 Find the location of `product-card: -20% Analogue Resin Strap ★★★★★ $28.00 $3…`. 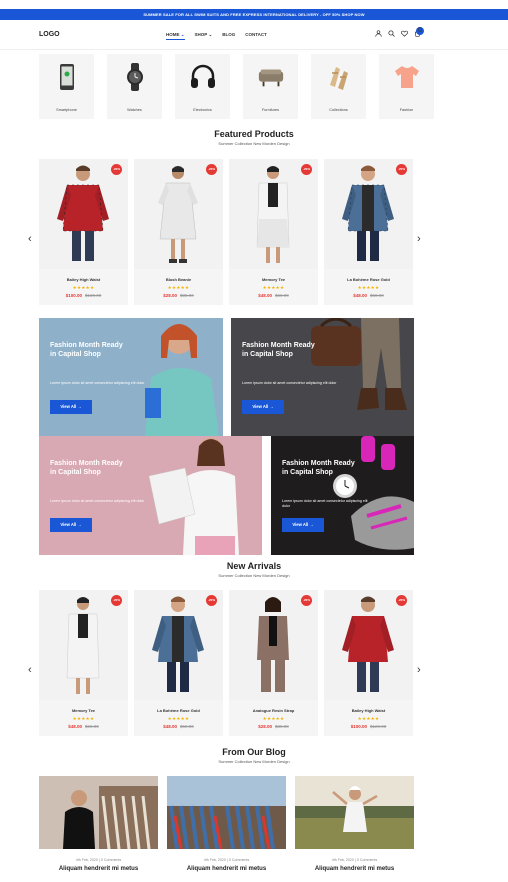

product-card: -20% Analogue Resin Strap ★★★★★ $28.00 $3… is located at coordinates (273, 663).